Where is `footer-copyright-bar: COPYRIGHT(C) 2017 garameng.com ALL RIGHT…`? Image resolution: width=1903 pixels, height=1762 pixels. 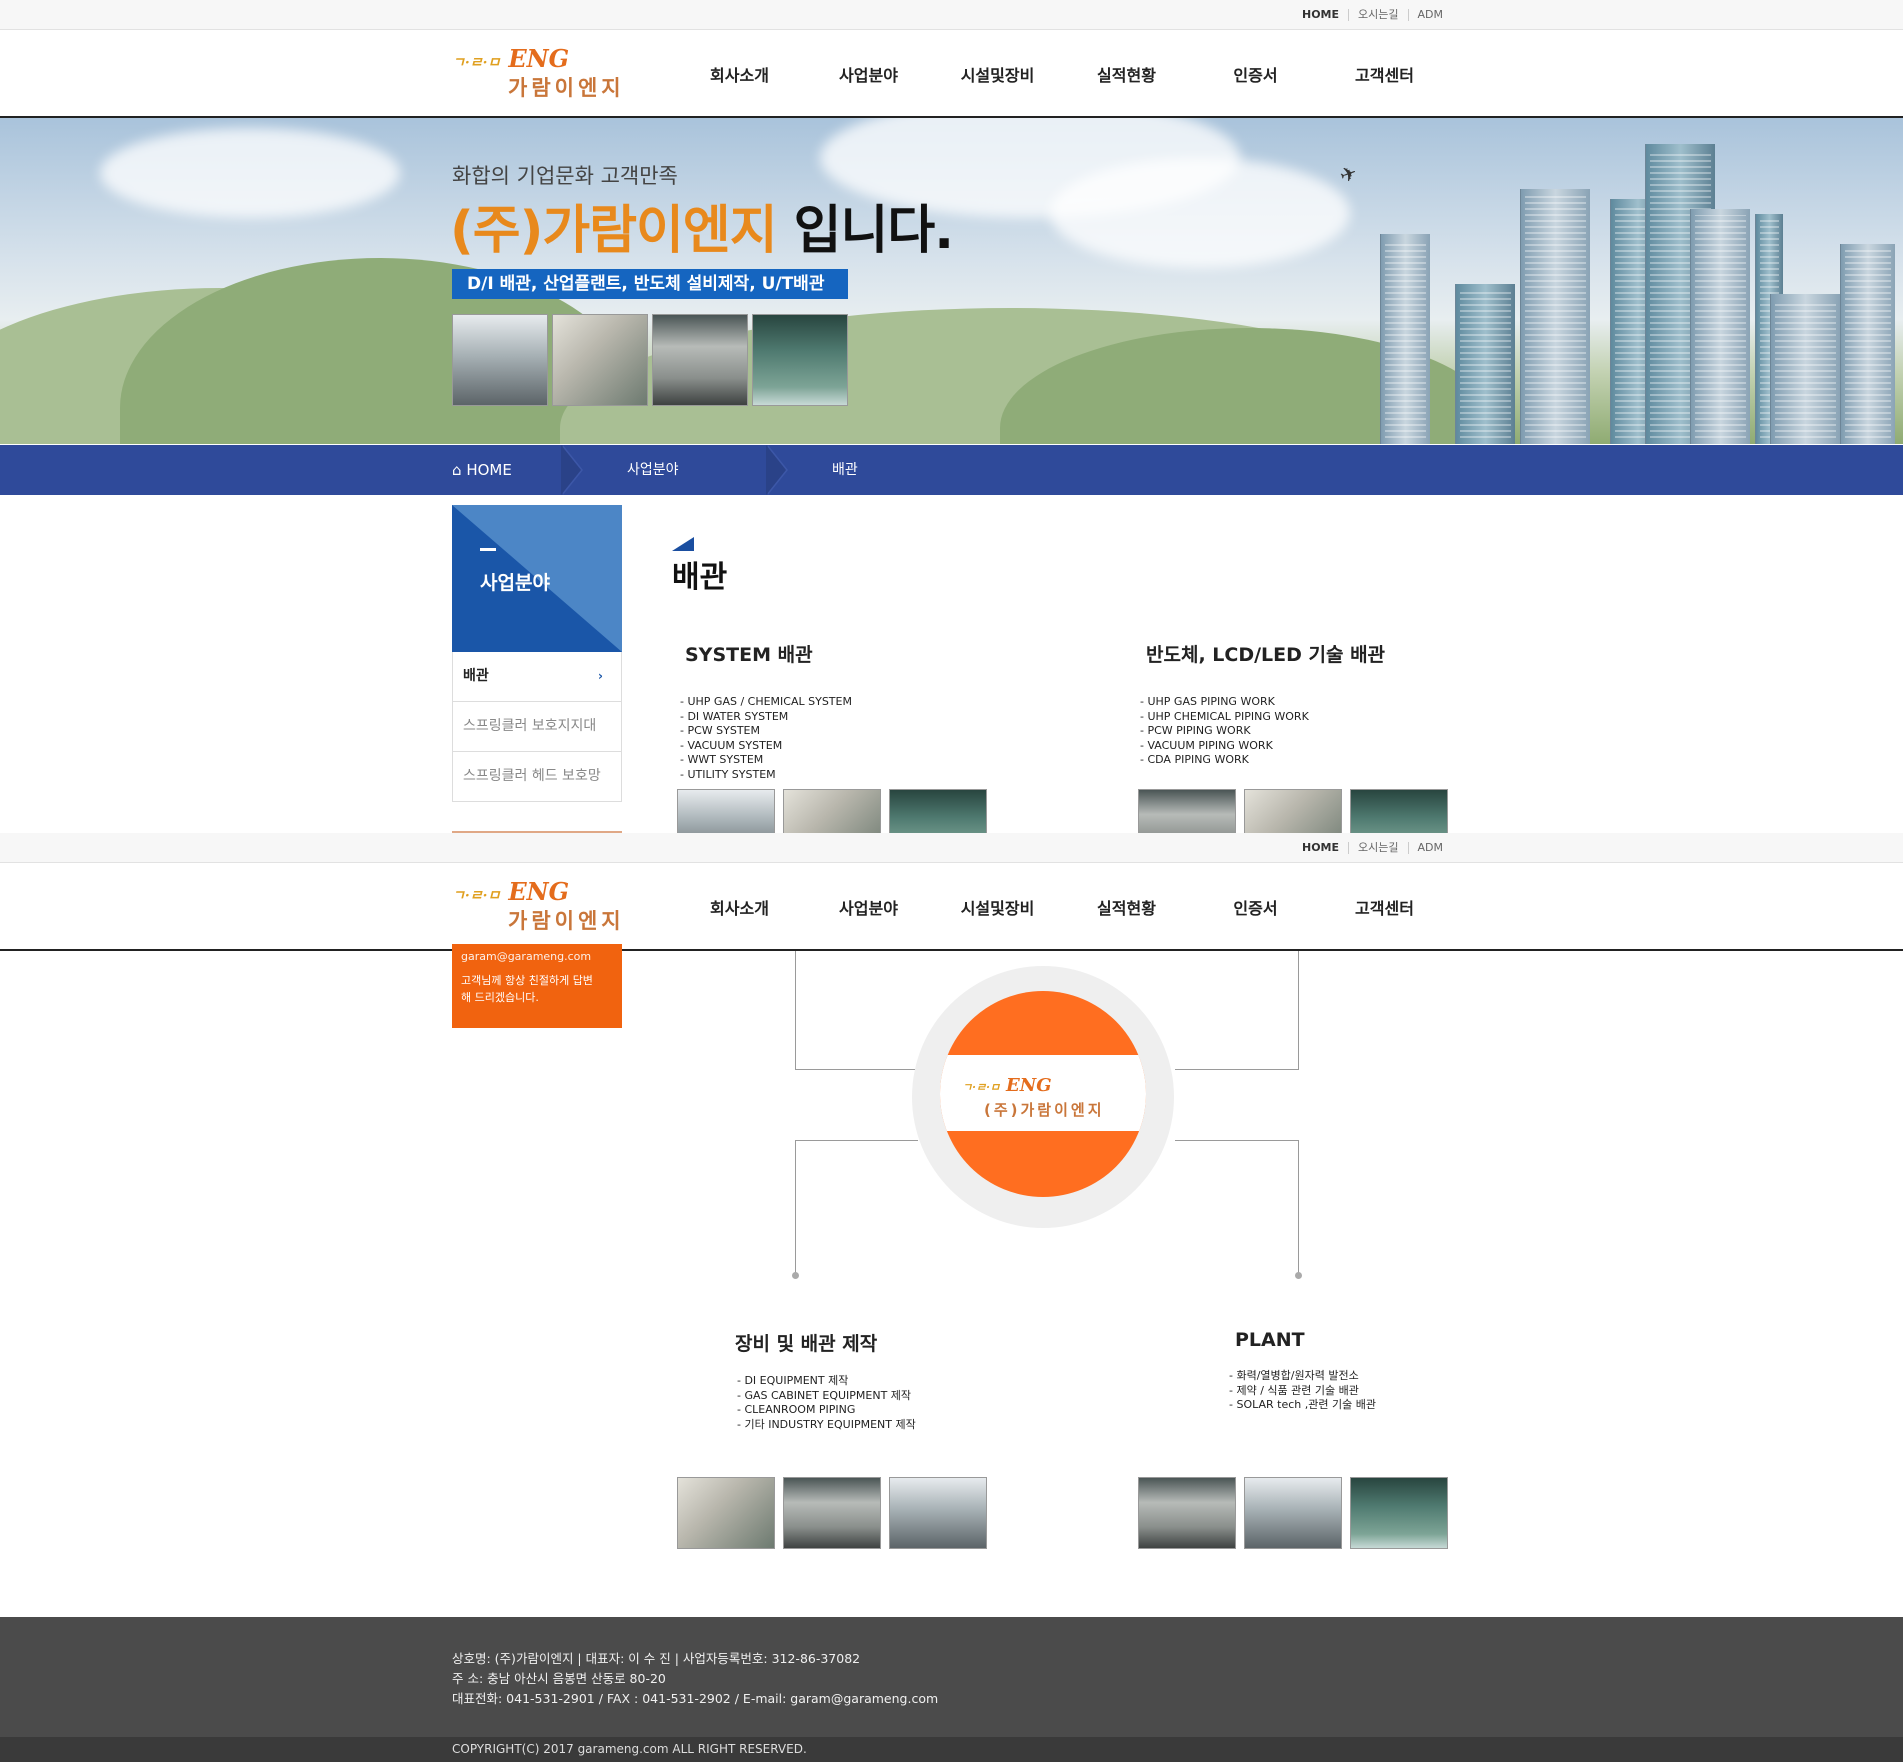
footer-copyright-bar: COPYRIGHT(C) 2017 garameng.com ALL RIGHT… is located at coordinates (951, 1749).